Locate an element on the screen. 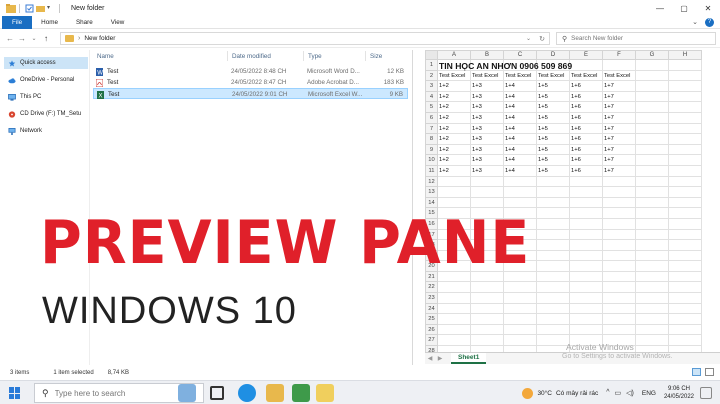  select-all-corner is located at coordinates (431, 55).